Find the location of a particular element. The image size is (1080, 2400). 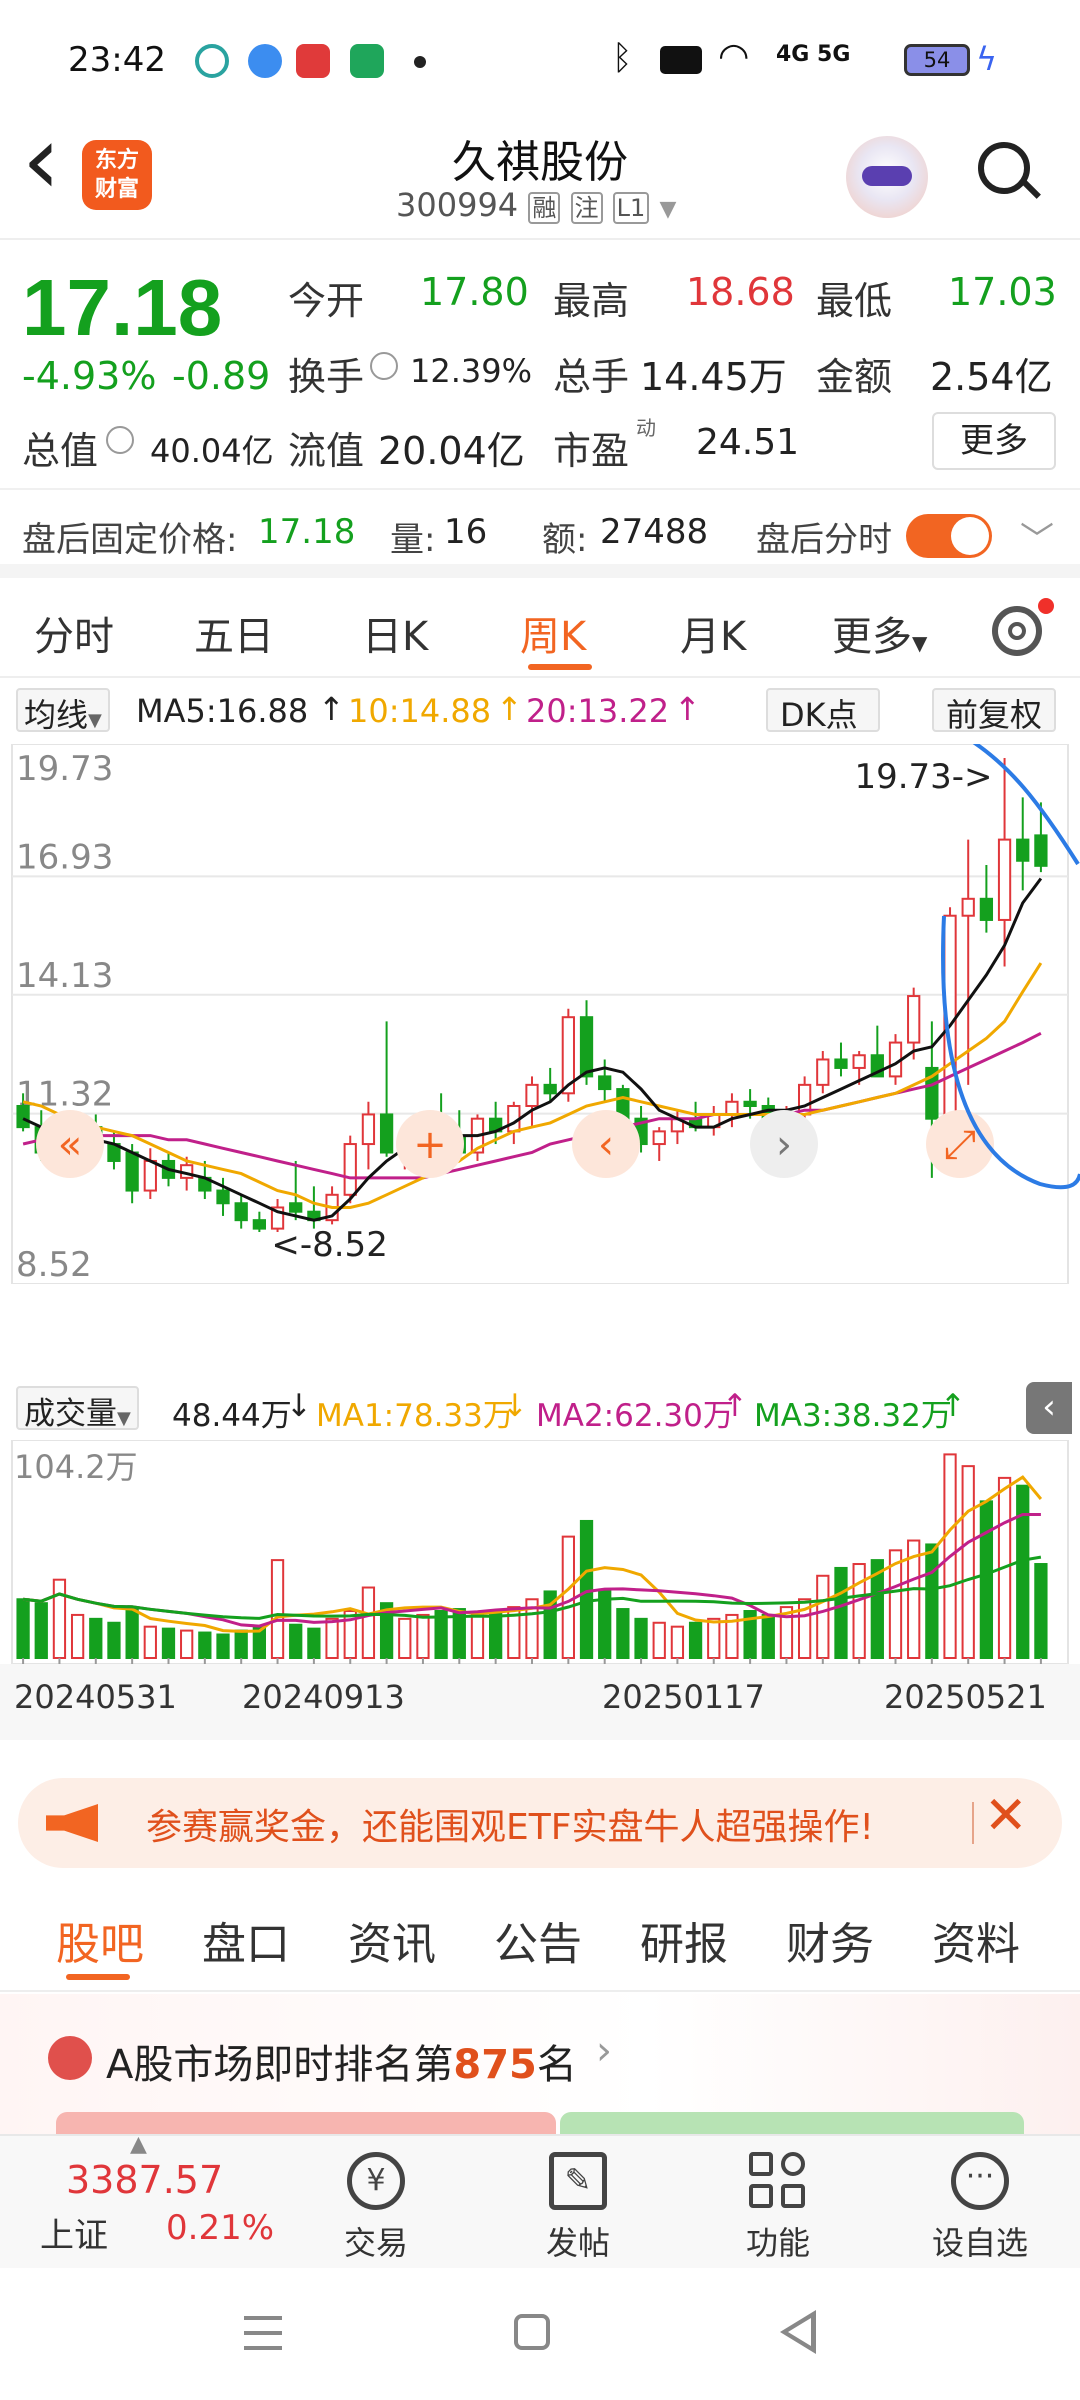

tab-monthly-k: 月K is located at coordinates (713, 633).